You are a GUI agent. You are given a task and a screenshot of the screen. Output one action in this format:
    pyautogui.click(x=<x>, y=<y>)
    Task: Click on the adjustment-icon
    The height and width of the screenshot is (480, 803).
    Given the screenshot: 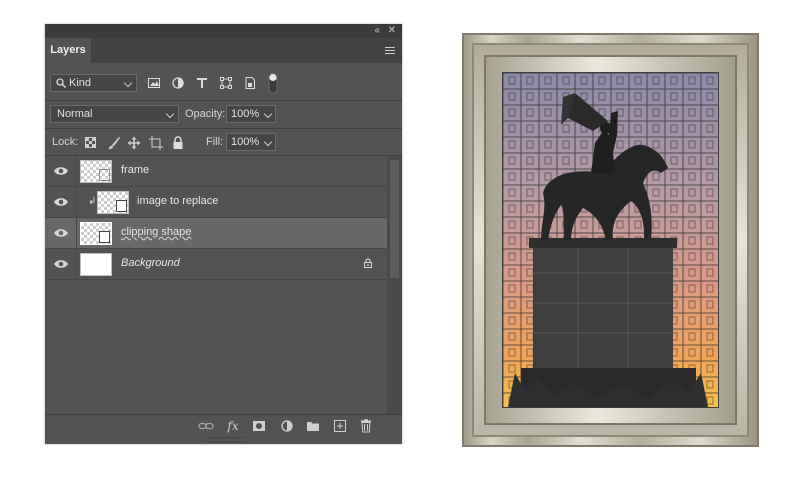 What is the action you would take?
    pyautogui.click(x=287, y=426)
    